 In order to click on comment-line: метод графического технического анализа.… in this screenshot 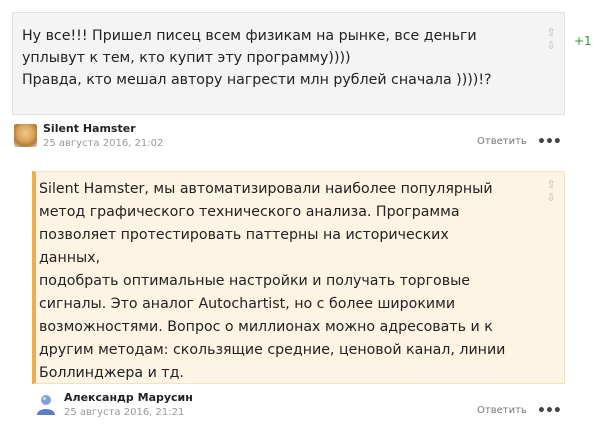, I will do `click(249, 212)`.